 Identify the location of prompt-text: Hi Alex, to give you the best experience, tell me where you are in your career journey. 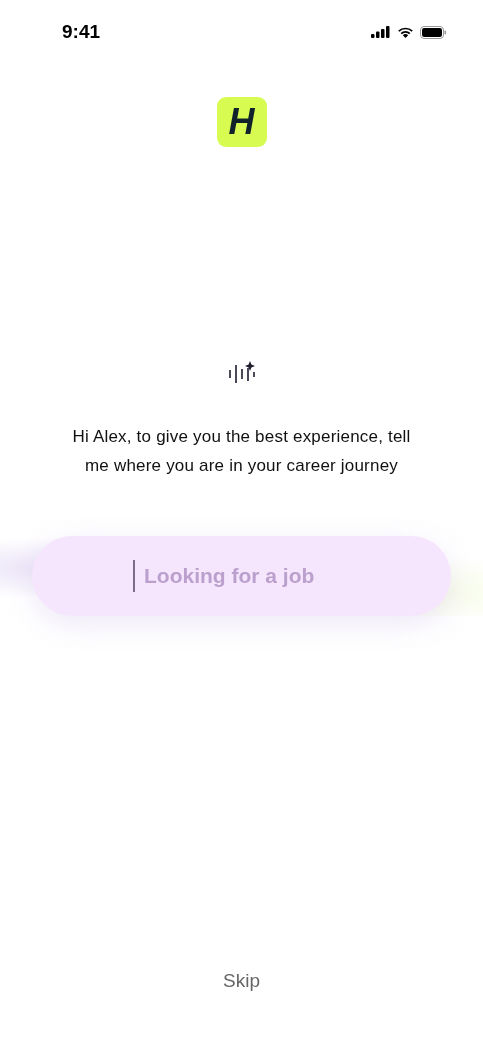
(241, 451).